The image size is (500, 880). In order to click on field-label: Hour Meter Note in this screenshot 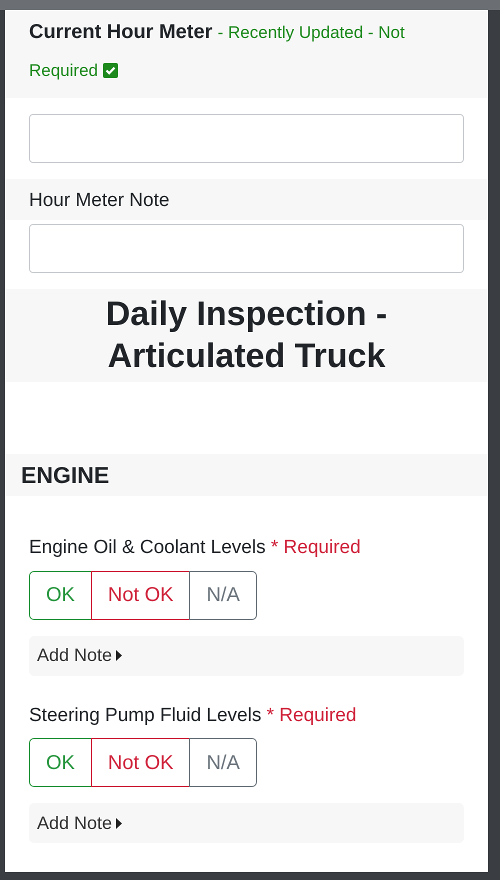, I will do `click(99, 201)`.